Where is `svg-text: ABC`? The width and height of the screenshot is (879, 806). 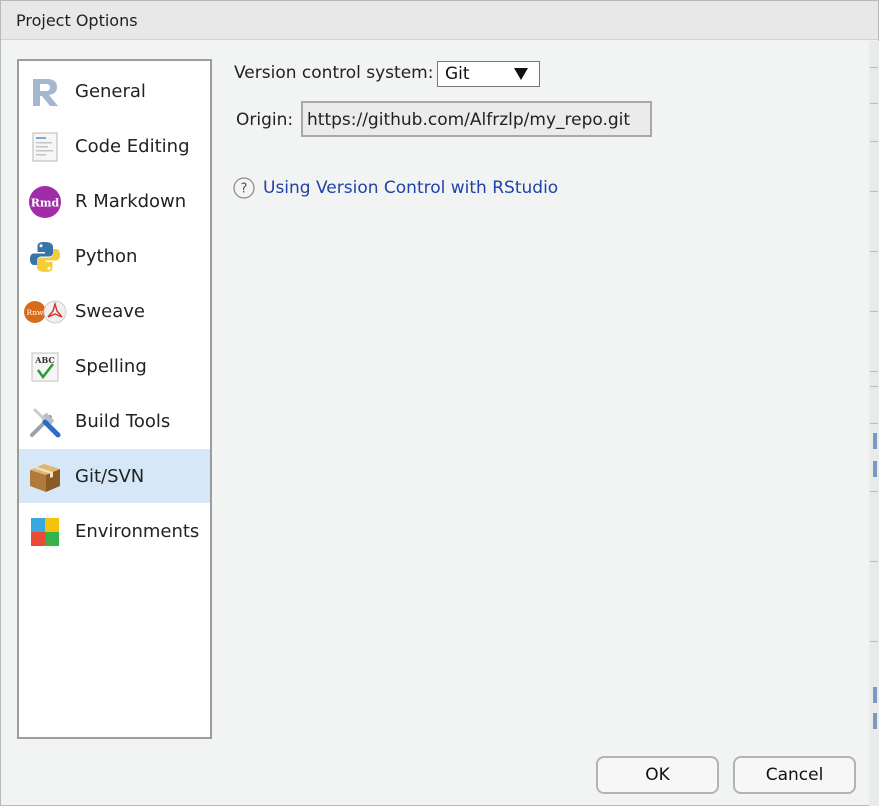
svg-text: ABC is located at coordinates (44, 360).